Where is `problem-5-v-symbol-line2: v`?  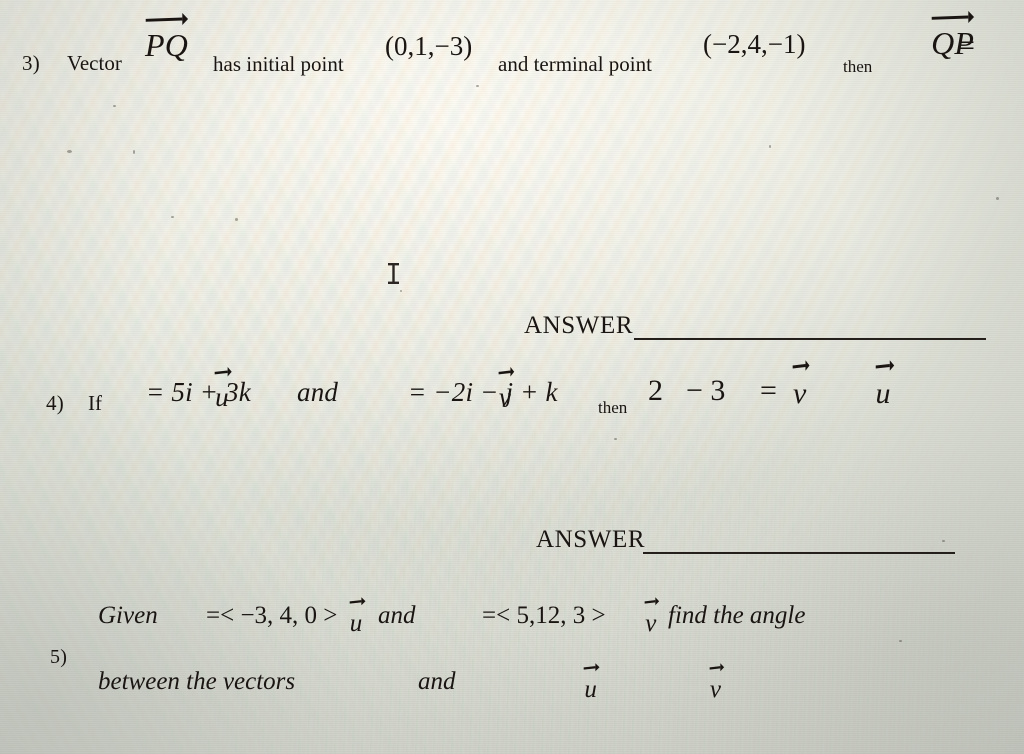
problem-5-v-symbol-line2: v is located at coordinates (716, 683).